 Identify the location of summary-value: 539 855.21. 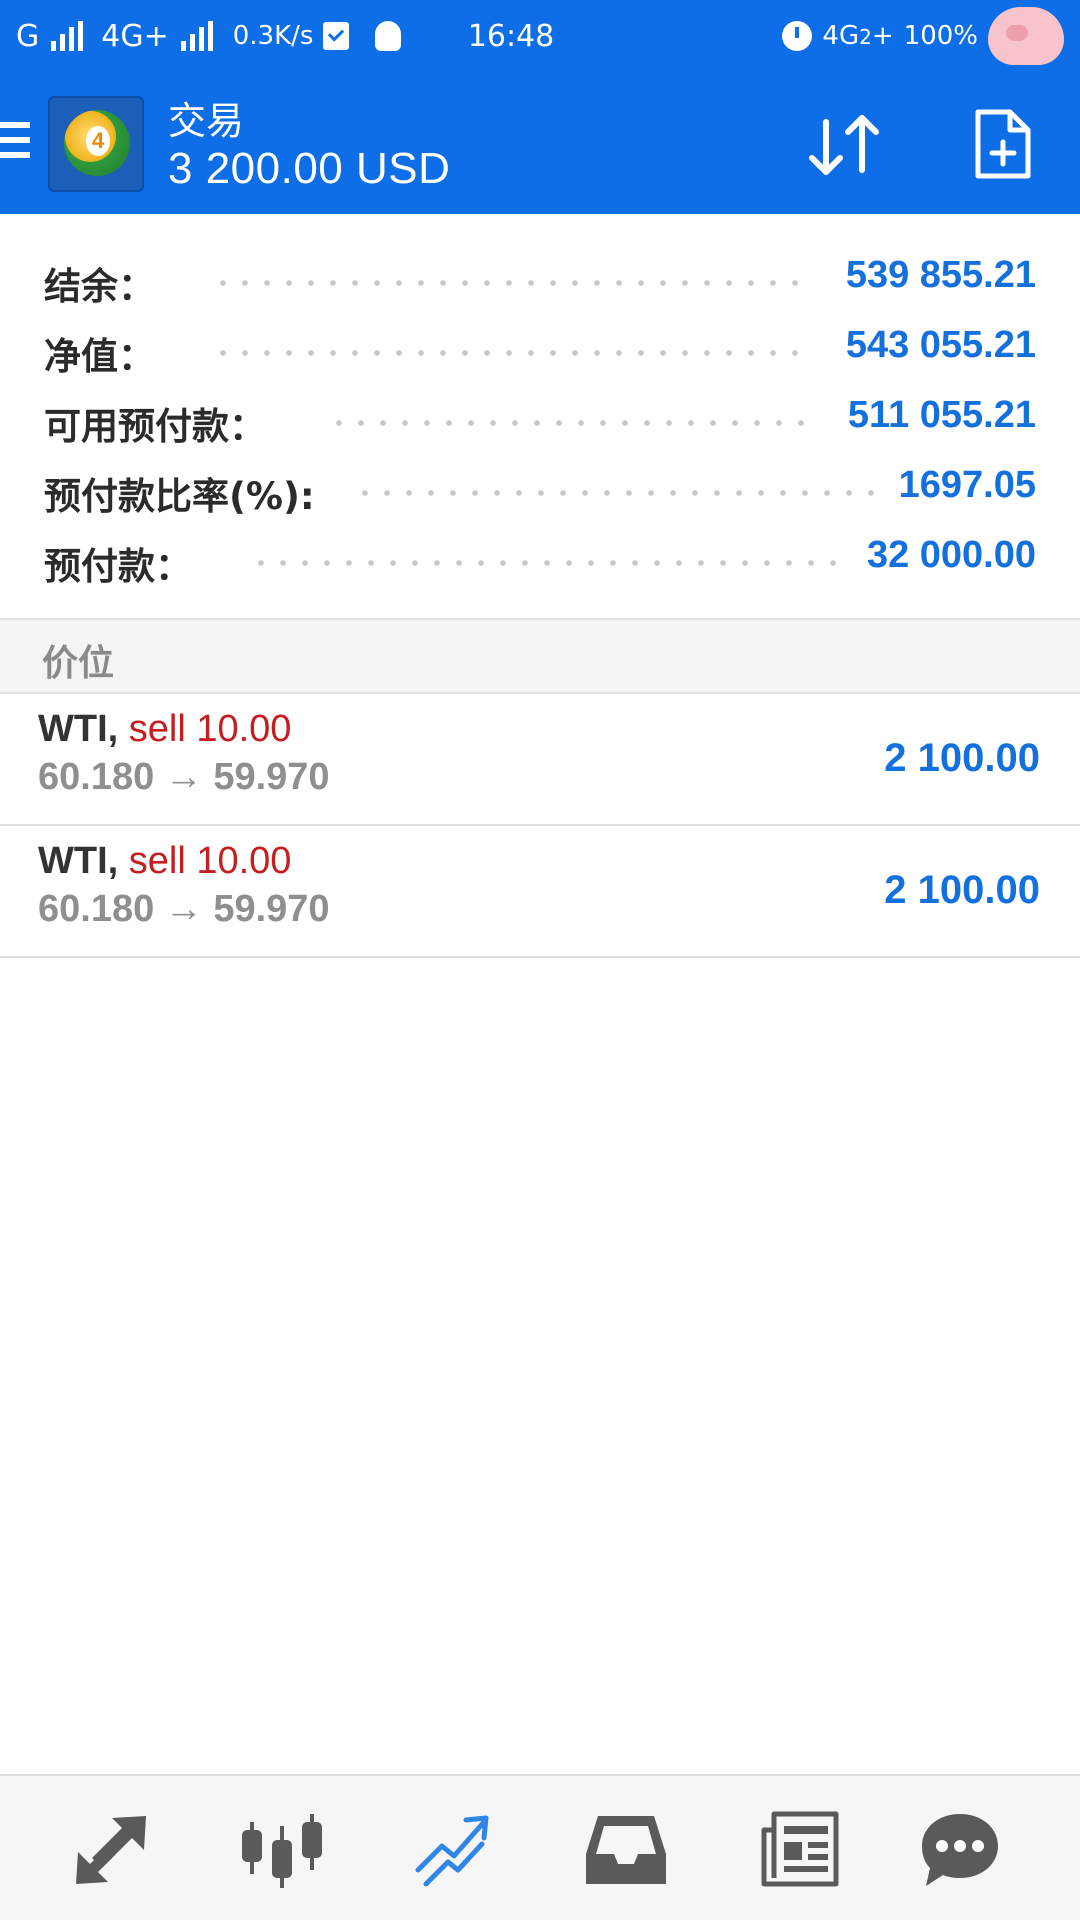
(940, 275).